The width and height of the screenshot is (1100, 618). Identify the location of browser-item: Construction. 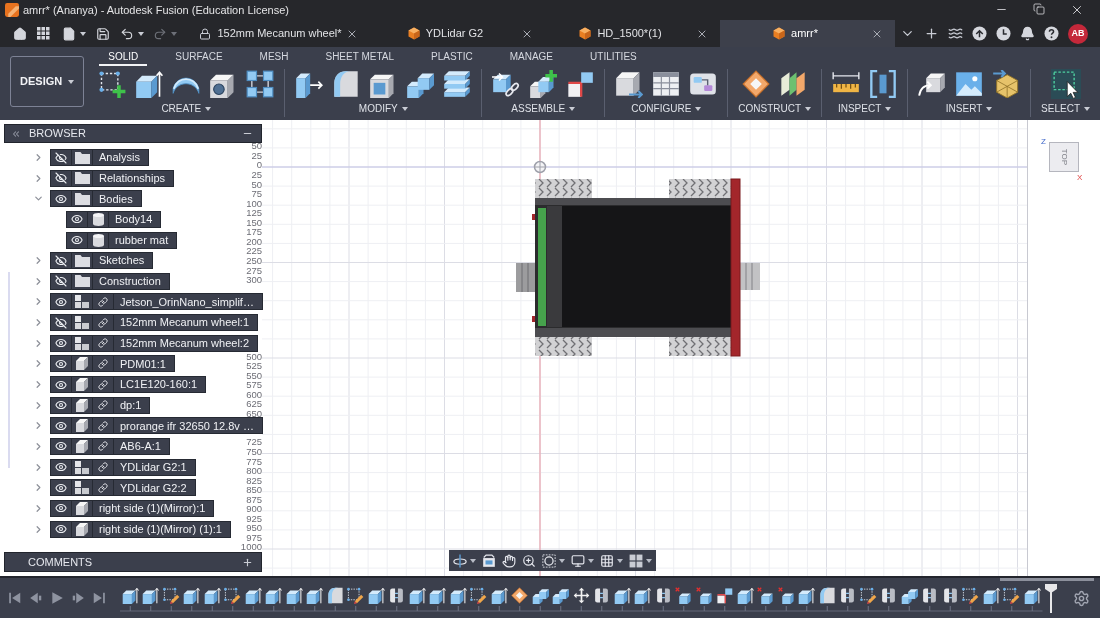
(110, 281).